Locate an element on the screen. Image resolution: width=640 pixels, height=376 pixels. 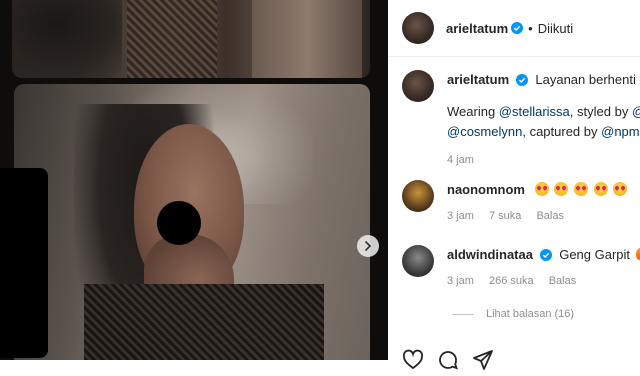
photo-frame-top is located at coordinates (191, 39).